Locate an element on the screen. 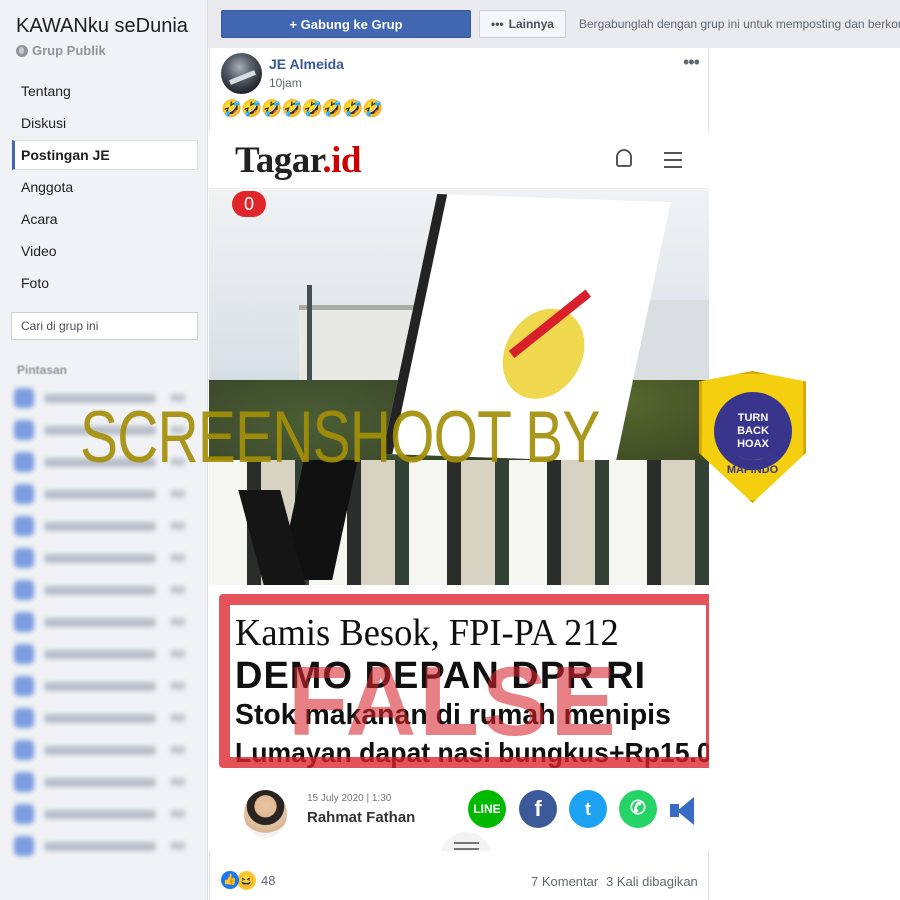  screenshot-watermark: SCREENSHOOT BY is located at coordinates (340, 437).